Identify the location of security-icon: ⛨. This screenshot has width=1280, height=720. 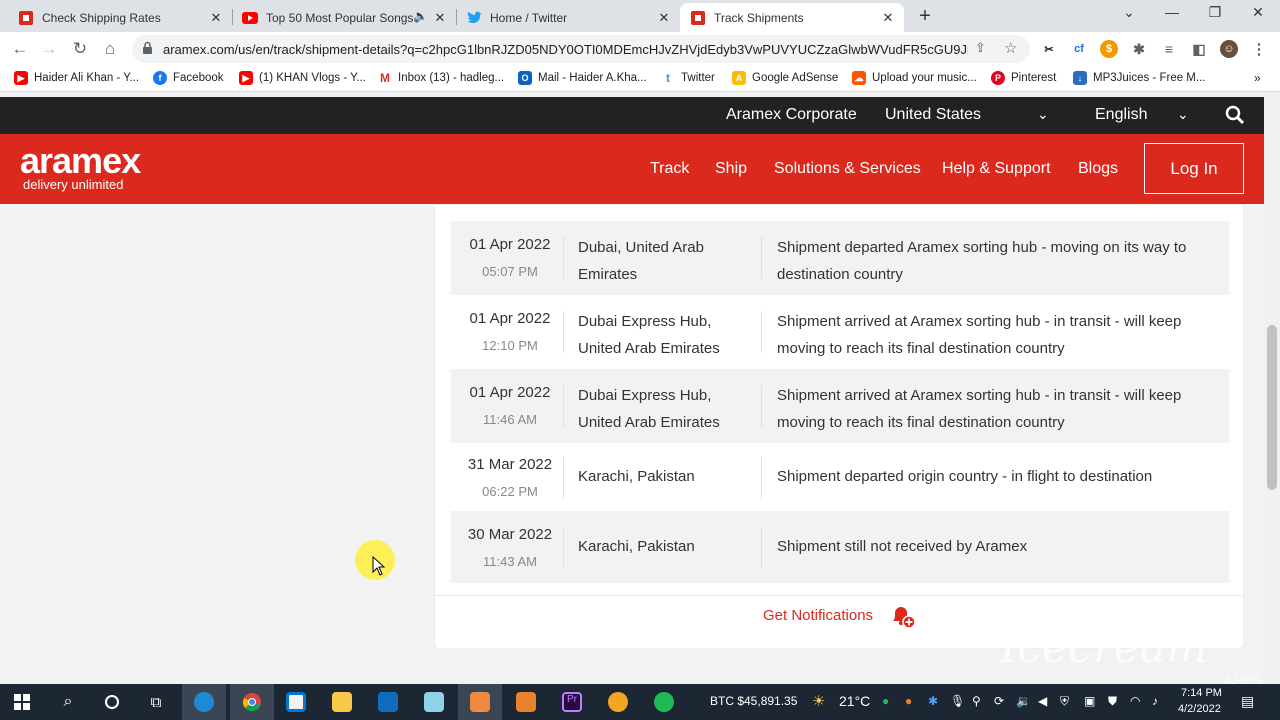
(1064, 701).